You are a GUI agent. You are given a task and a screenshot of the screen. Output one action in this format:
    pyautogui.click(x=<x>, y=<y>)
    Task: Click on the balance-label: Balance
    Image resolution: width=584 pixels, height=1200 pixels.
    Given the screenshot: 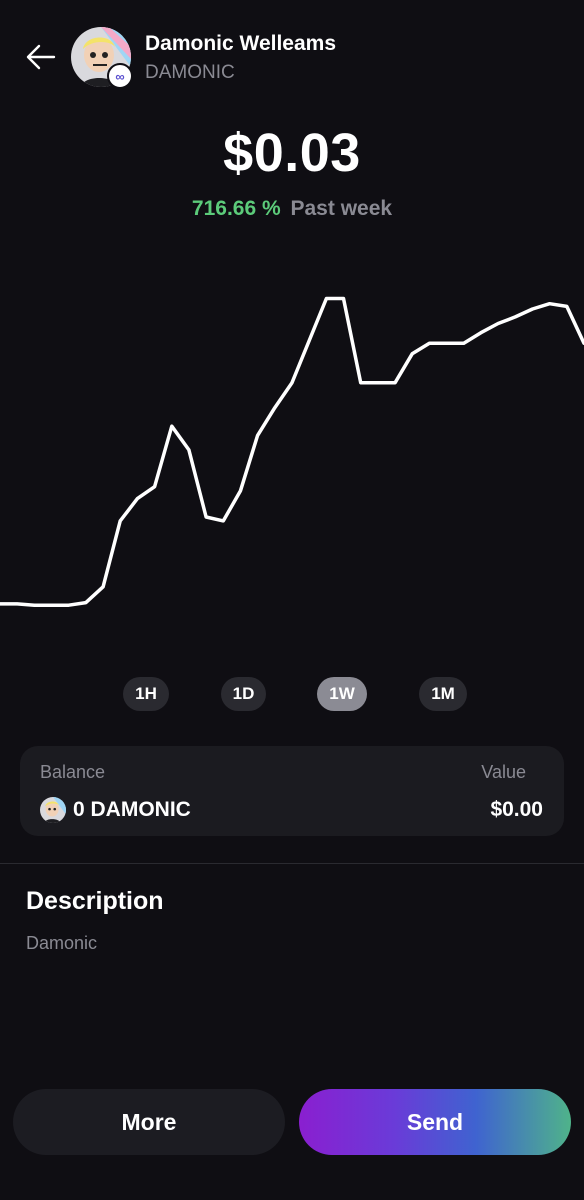 What is the action you would take?
    pyautogui.click(x=73, y=772)
    